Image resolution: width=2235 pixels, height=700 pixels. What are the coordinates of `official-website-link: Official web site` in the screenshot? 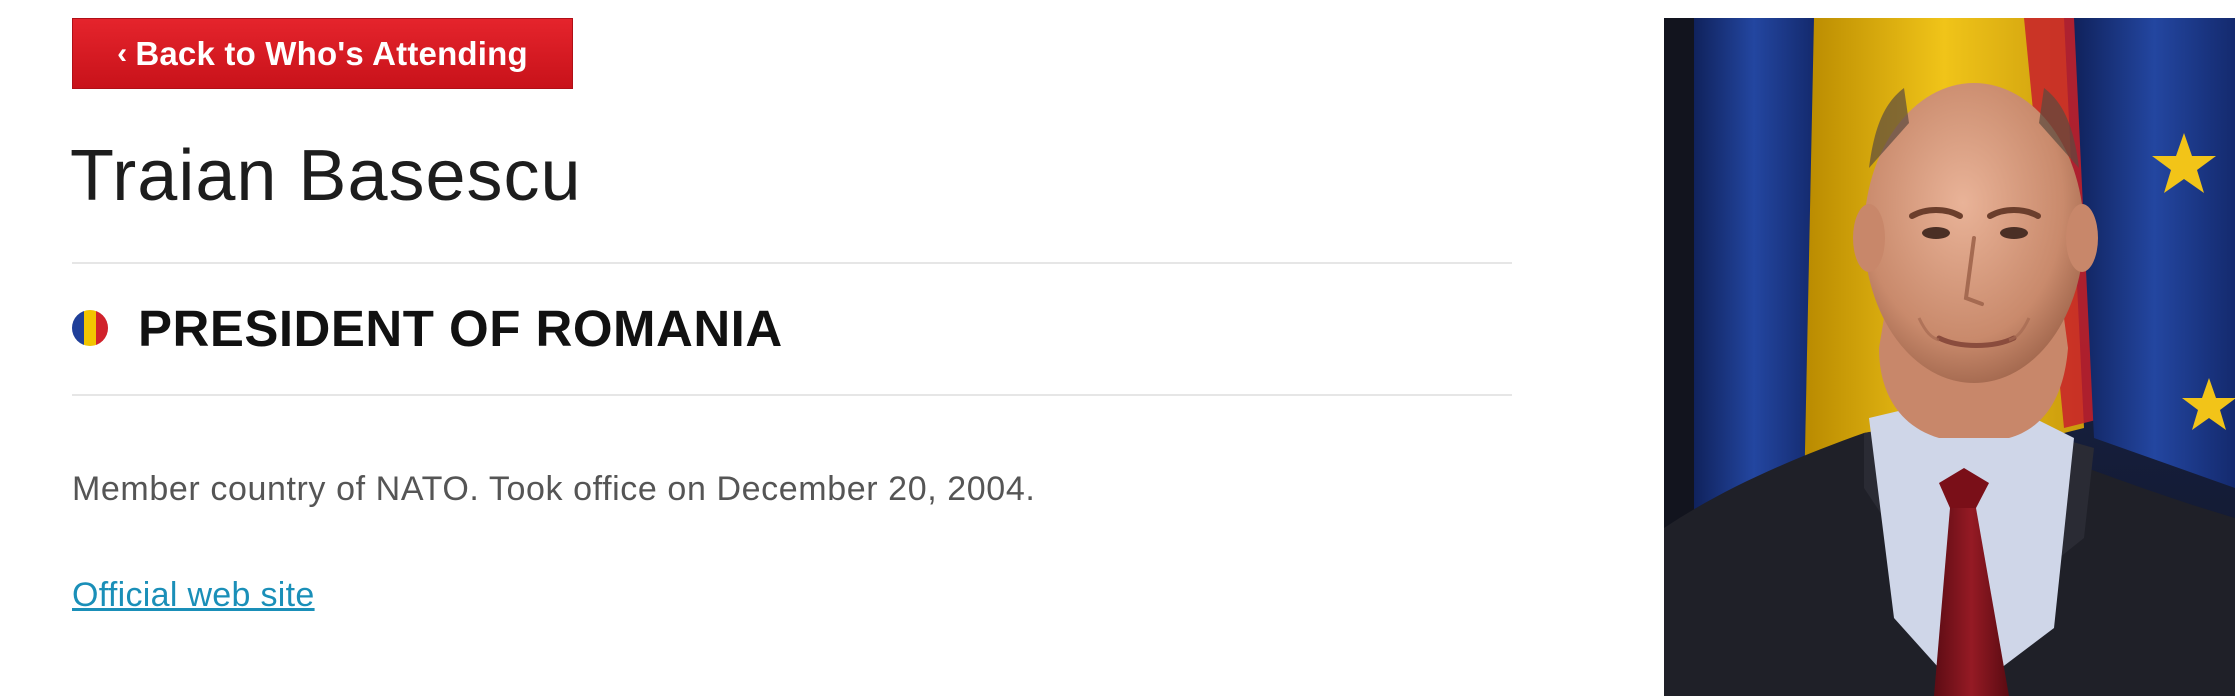 It's located at (193, 595).